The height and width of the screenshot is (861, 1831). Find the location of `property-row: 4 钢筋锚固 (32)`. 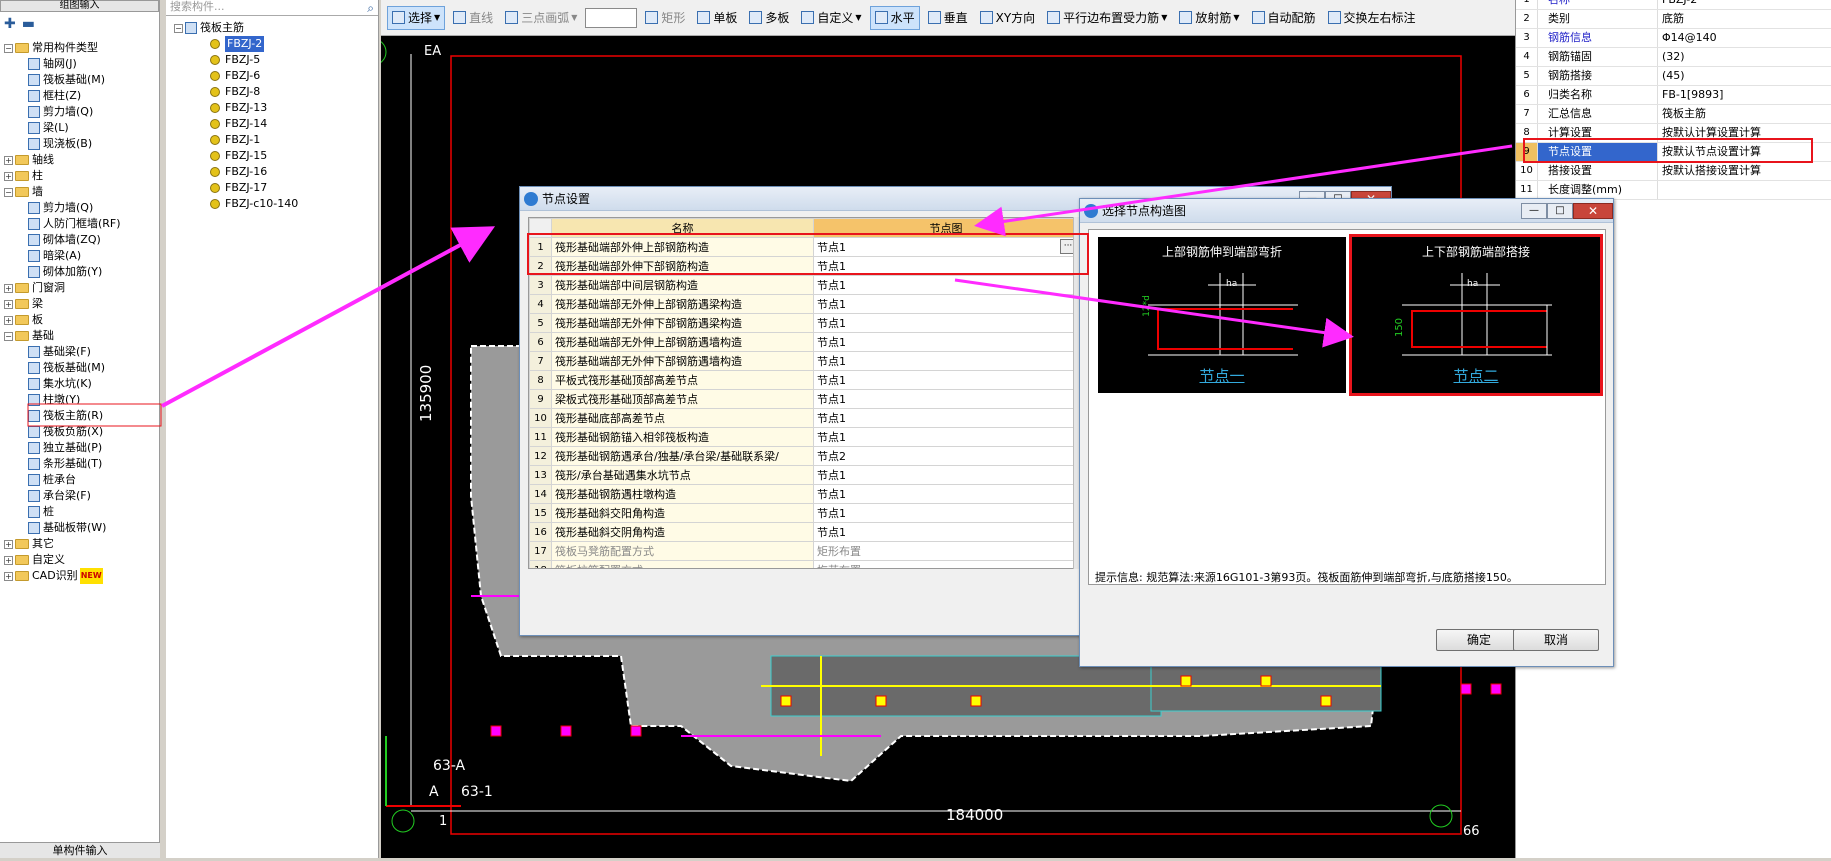

property-row: 4 钢筋锚固 (32) is located at coordinates (1673, 57).